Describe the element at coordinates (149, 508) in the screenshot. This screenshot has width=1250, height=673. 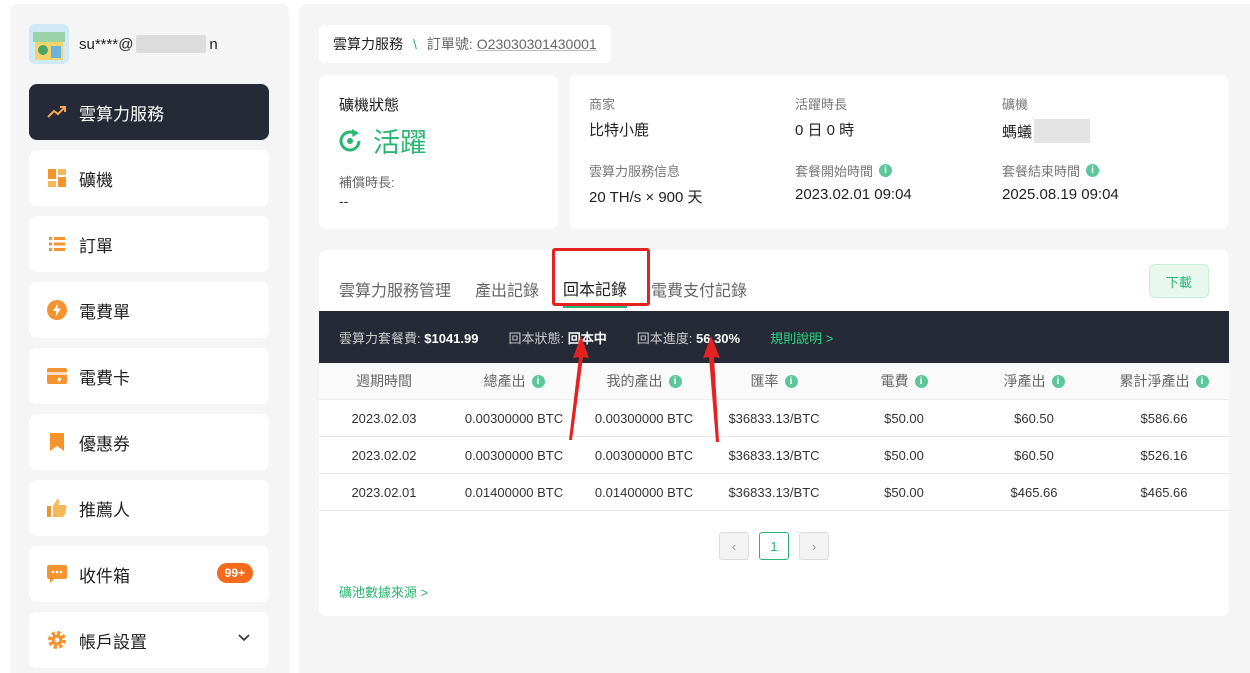
I see `sidebar-item-referrer: 推薦人` at that location.